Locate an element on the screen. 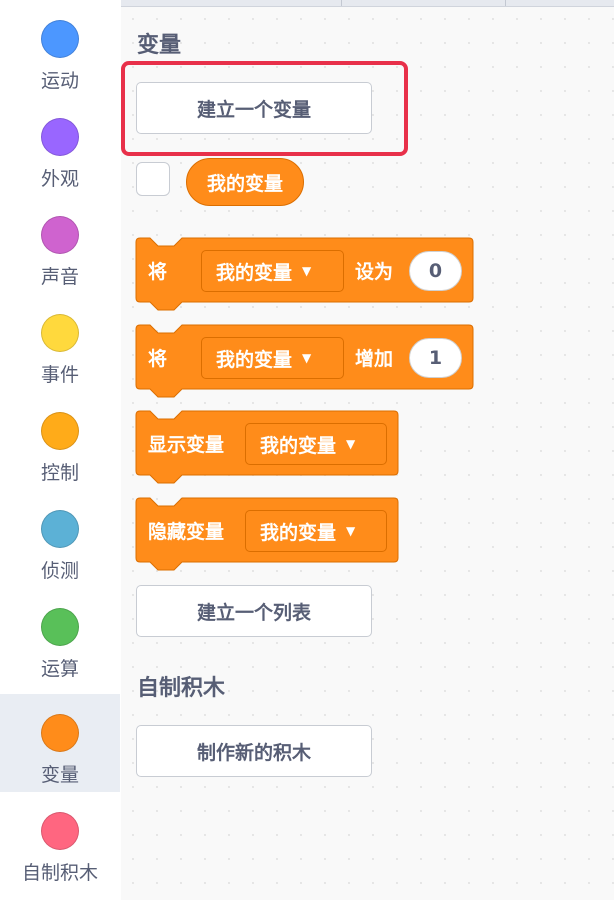 Image resolution: width=614 pixels, height=900 pixels. change-block-variable-dropdown: 我的变量 ▼ is located at coordinates (272, 358).